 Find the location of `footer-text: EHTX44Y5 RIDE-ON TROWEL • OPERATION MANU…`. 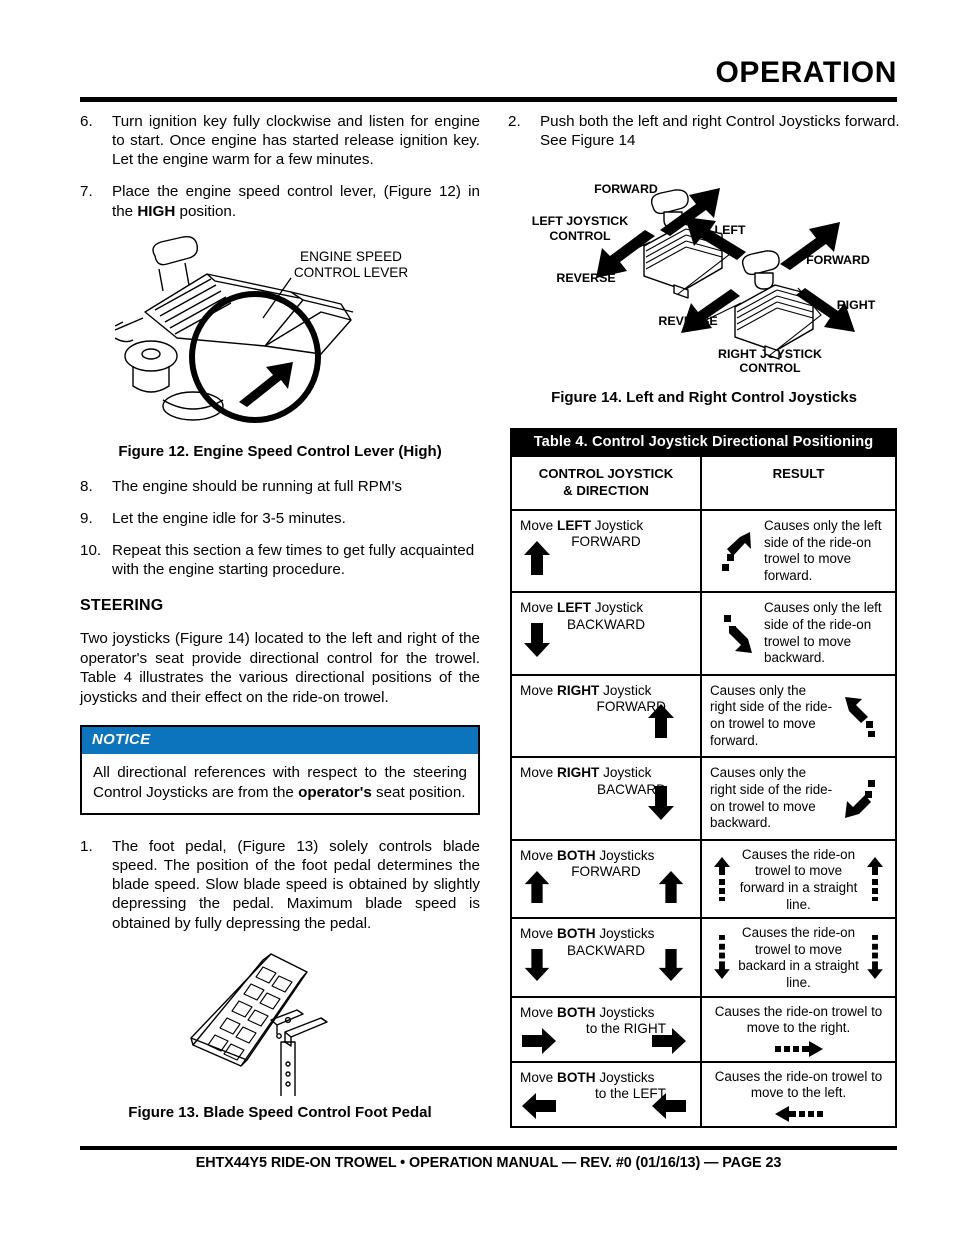

footer-text: EHTX44Y5 RIDE-ON TROWEL • OPERATION MANU… is located at coordinates (488, 1163).